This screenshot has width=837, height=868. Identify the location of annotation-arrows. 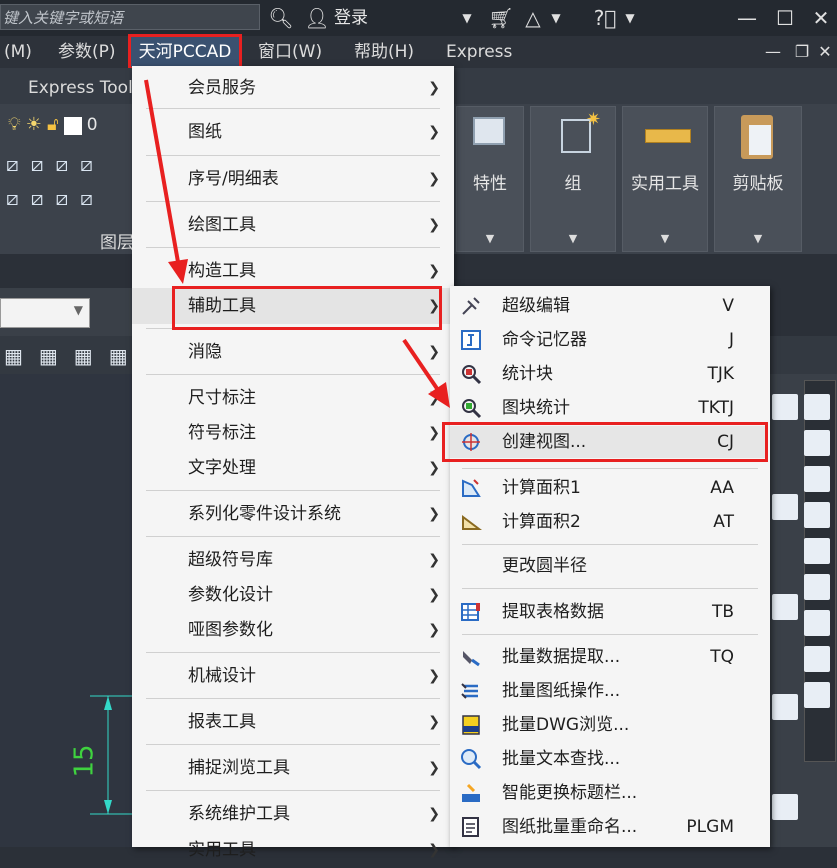
(297, 243).